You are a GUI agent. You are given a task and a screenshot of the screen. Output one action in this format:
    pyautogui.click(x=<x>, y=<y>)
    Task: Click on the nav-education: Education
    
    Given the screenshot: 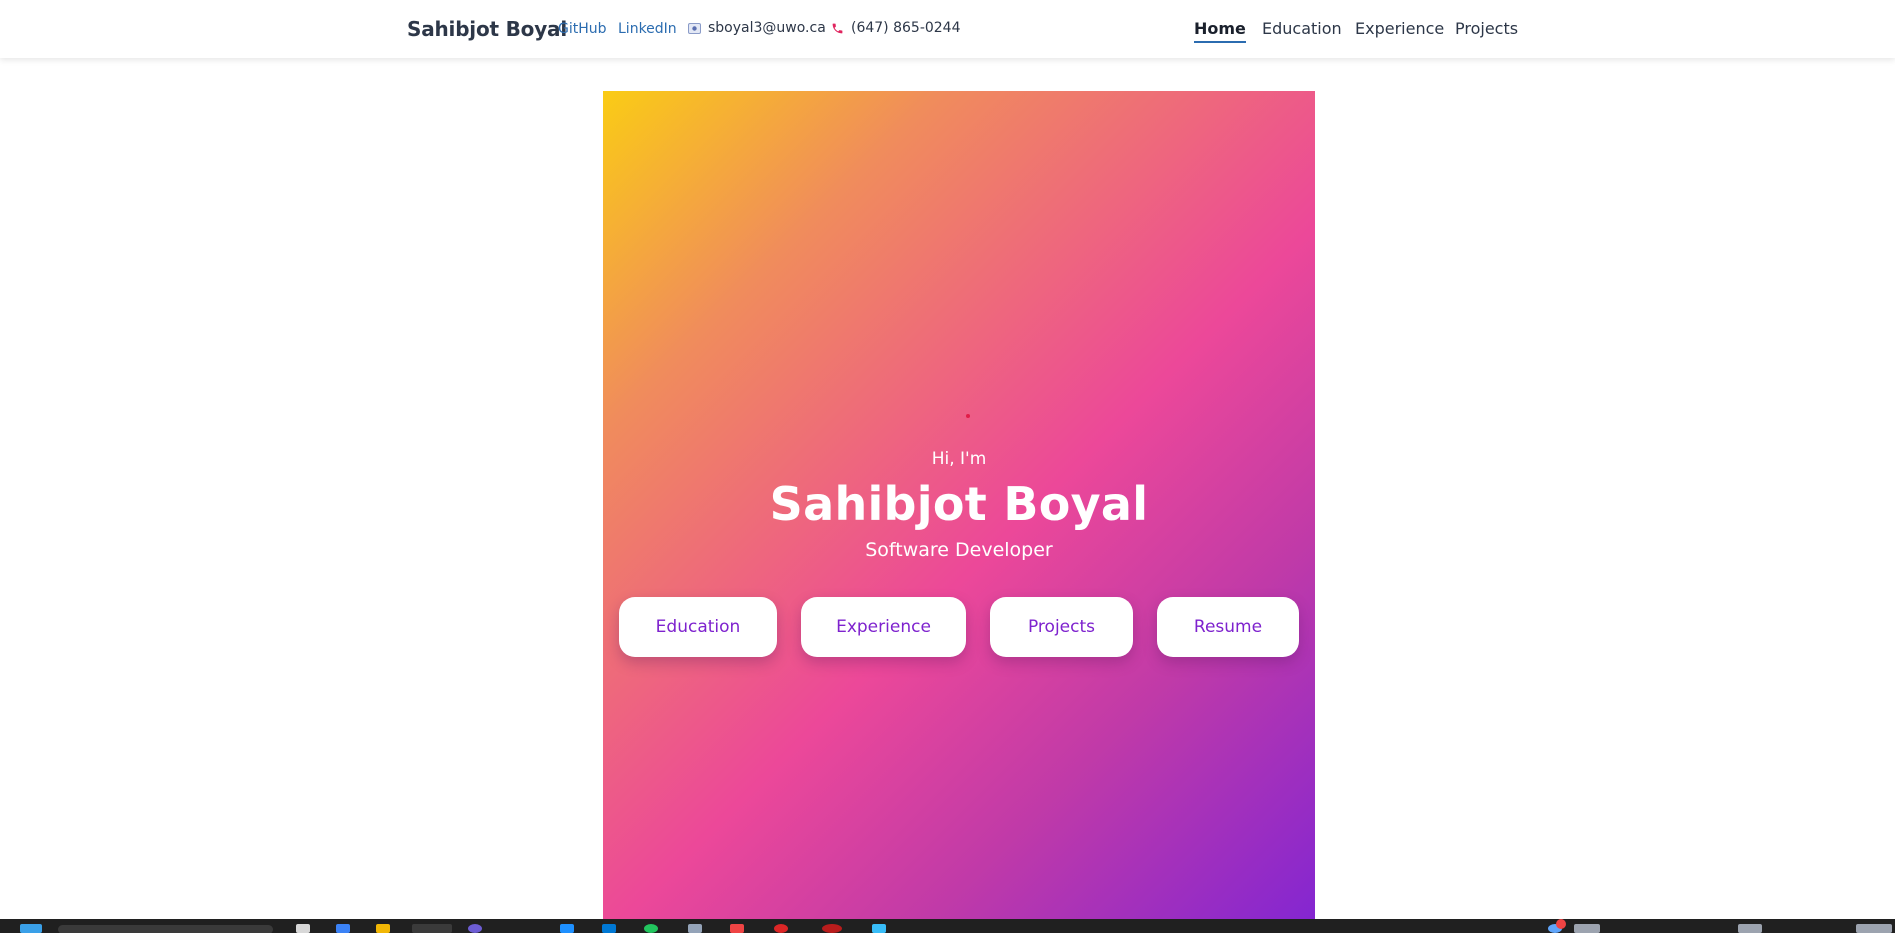 What is the action you would take?
    pyautogui.click(x=1302, y=28)
    